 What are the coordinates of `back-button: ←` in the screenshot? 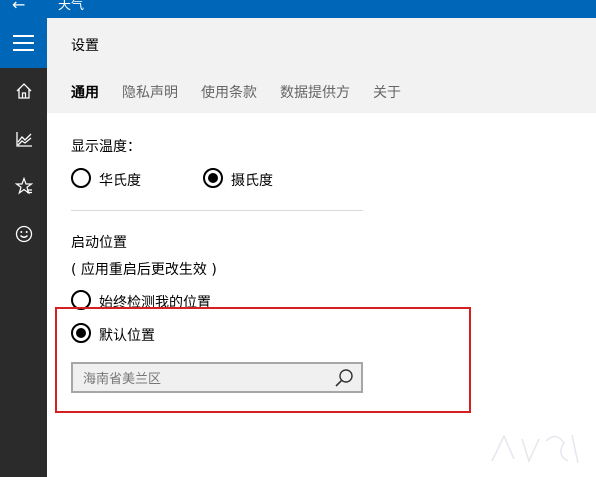 It's located at (18, 6).